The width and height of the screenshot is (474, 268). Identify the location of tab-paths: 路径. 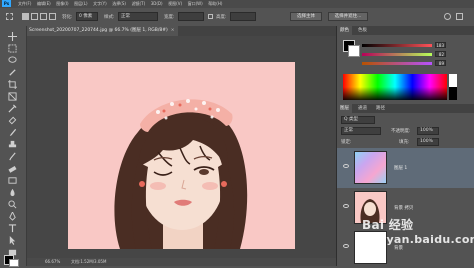
(380, 108).